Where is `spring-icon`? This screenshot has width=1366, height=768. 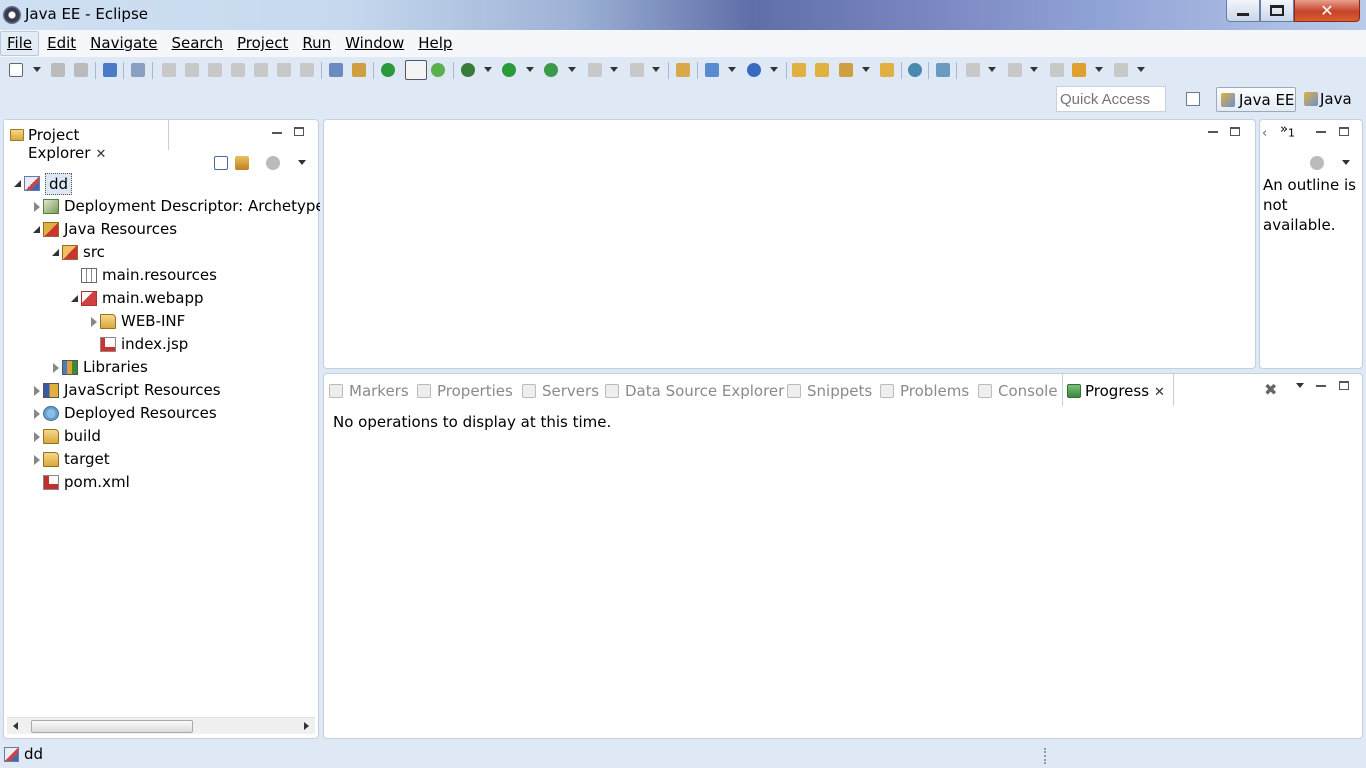 spring-icon is located at coordinates (438, 70).